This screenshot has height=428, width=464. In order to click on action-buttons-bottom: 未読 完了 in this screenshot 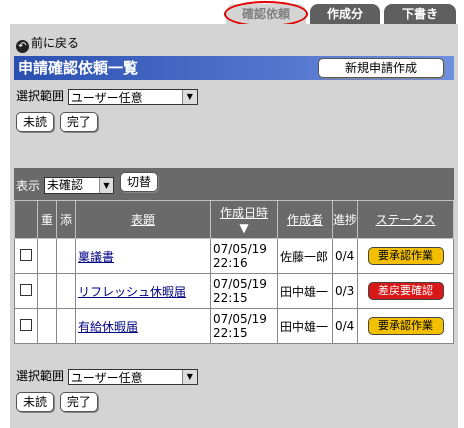, I will do `click(58, 402)`.